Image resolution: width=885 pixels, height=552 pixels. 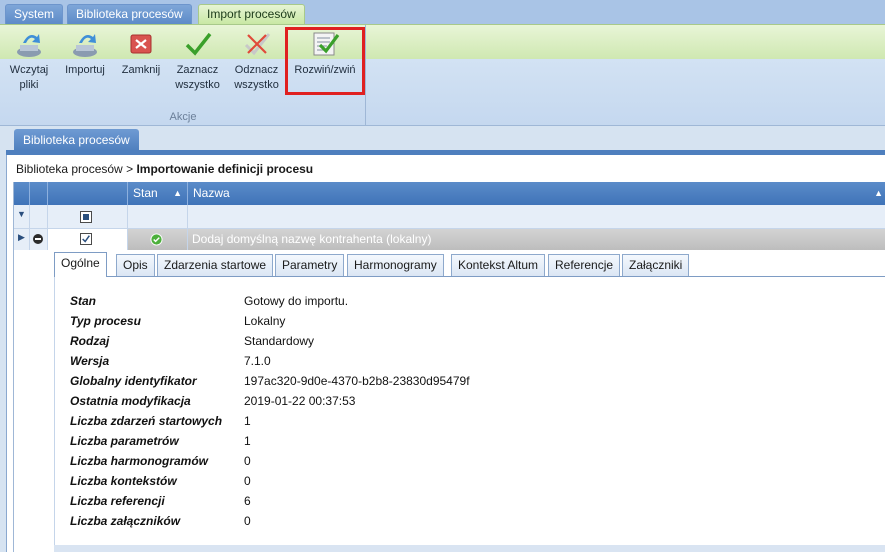 I want to click on tab-zdarzenia-startowe: Zdarzenia startowe, so click(x=215, y=265).